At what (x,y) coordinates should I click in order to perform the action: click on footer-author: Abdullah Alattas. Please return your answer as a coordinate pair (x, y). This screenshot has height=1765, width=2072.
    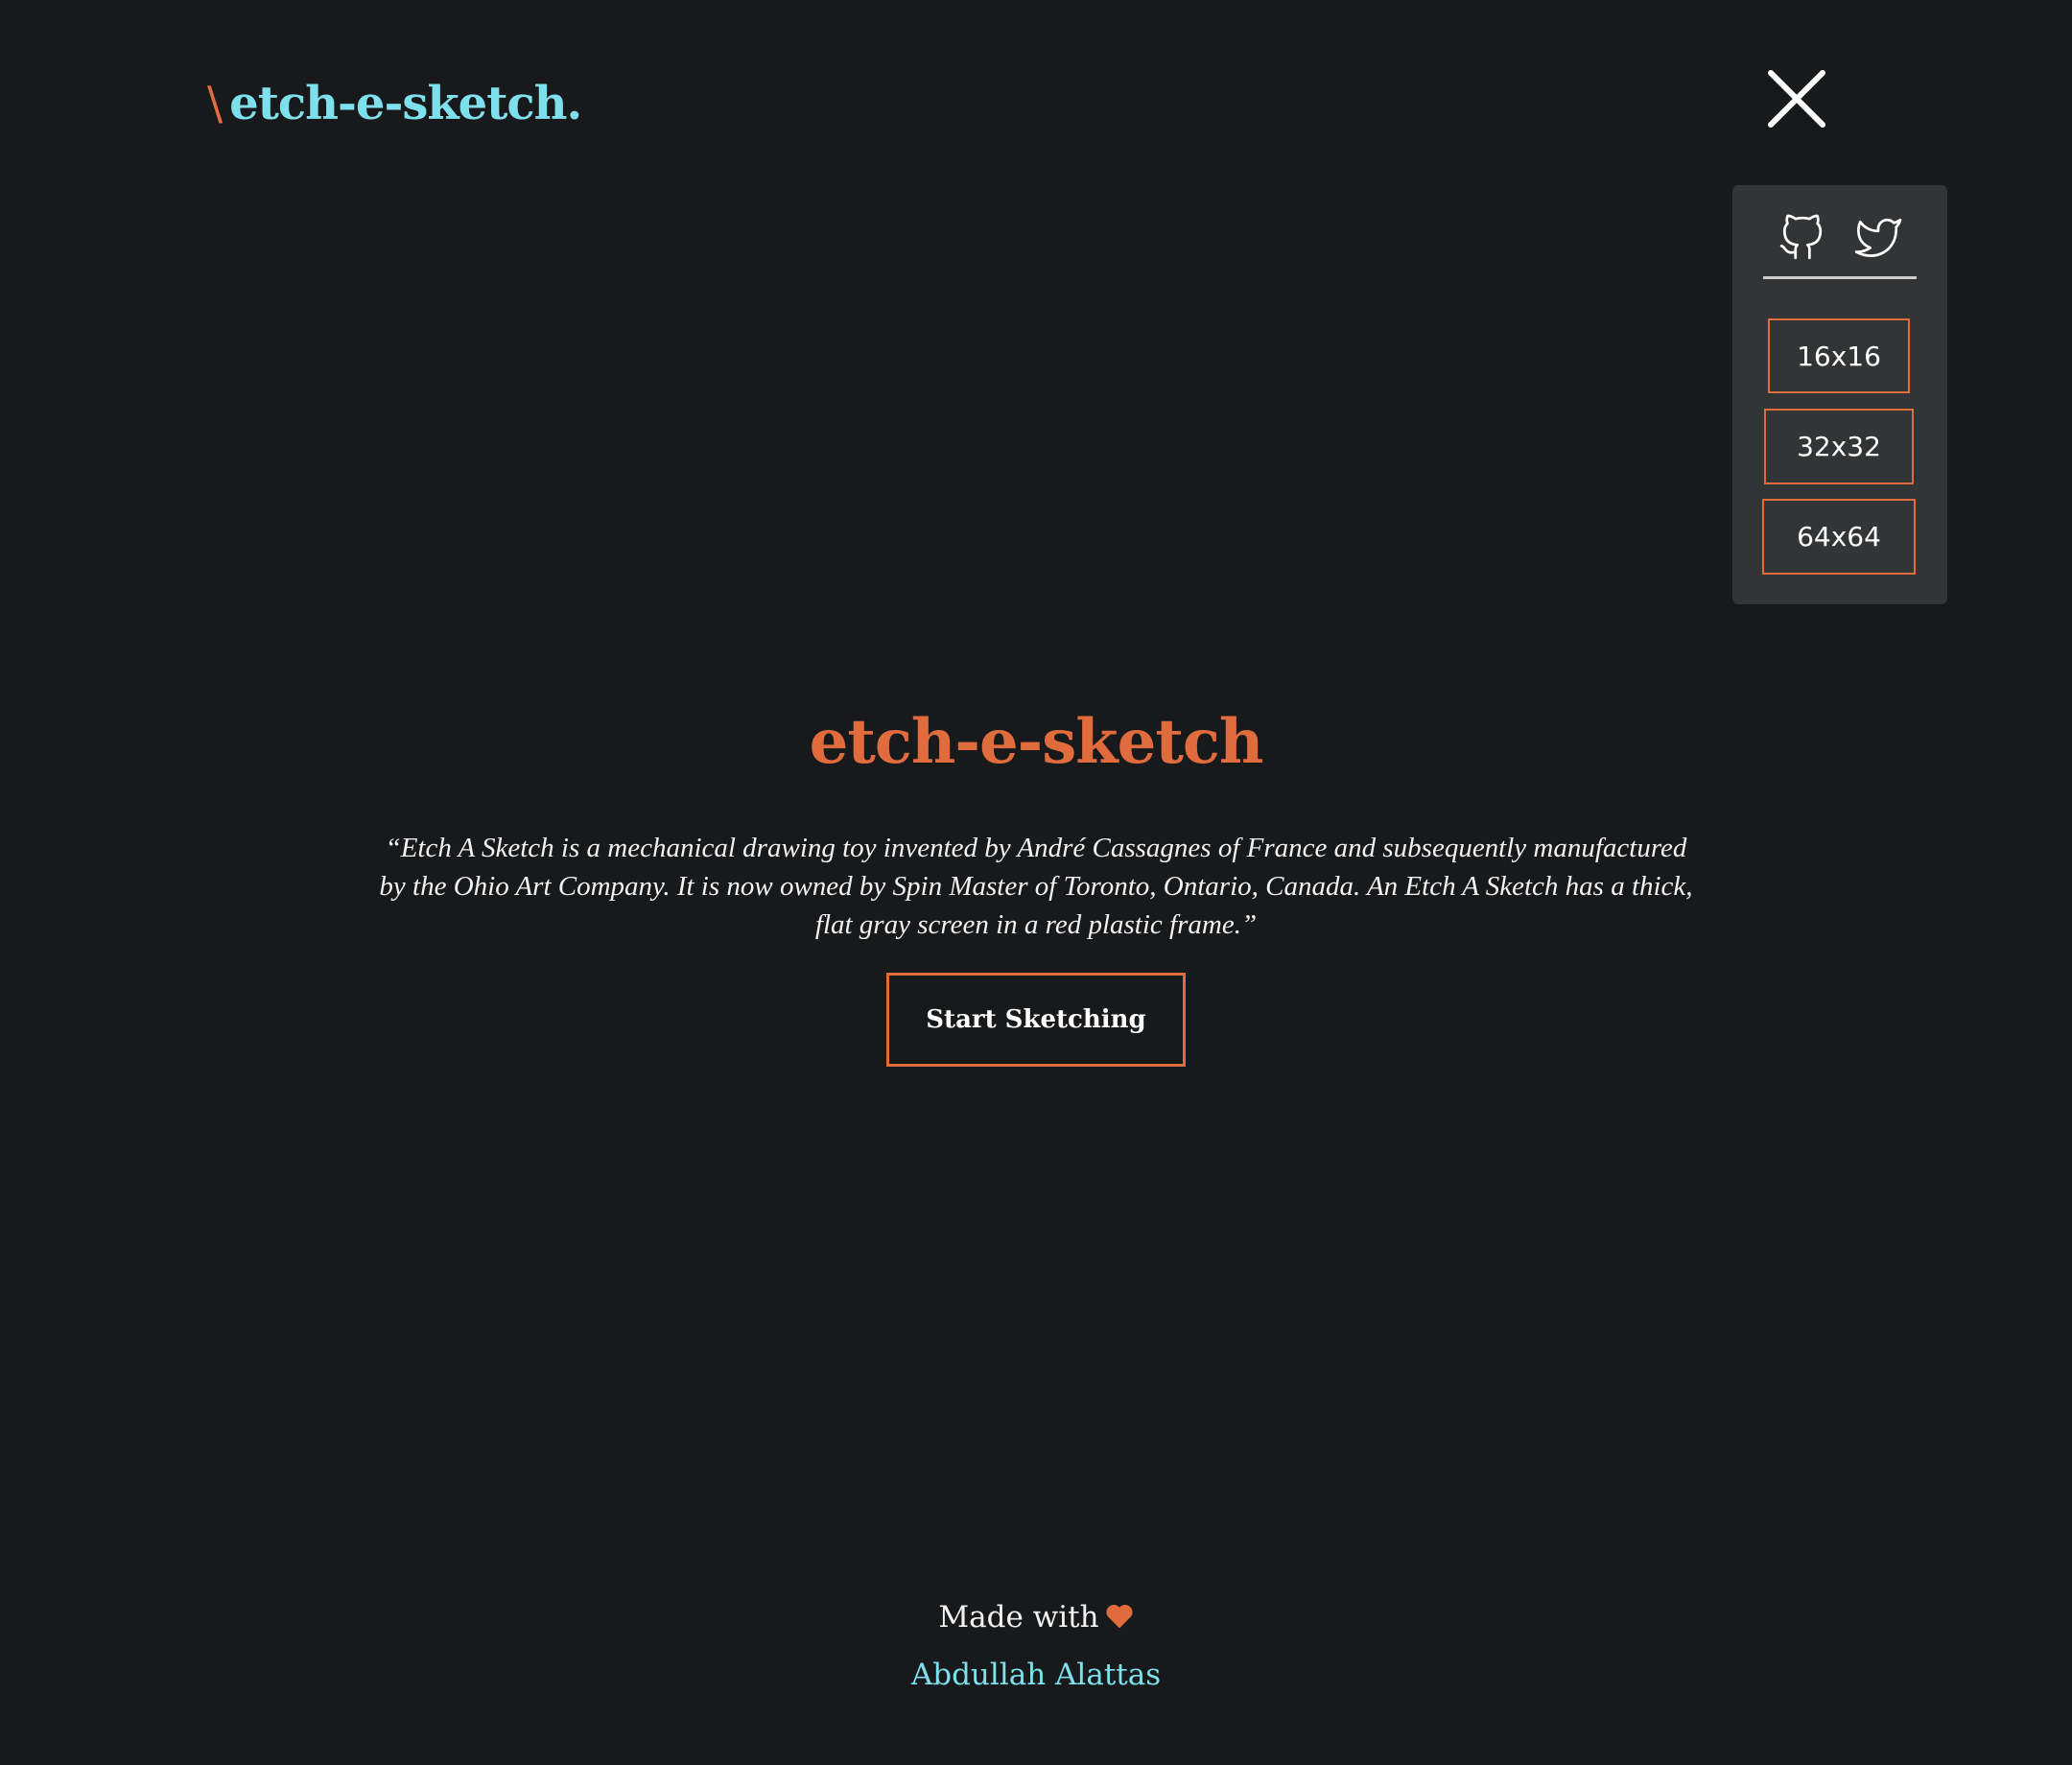
    Looking at the image, I should click on (1036, 1675).